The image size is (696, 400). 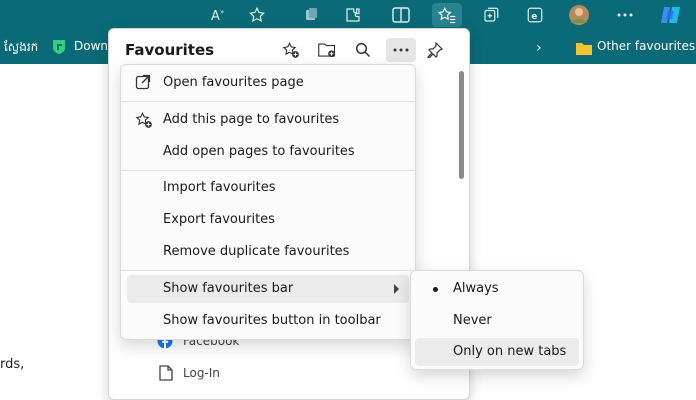 I want to click on submenu-item-never: Never, so click(x=497, y=321).